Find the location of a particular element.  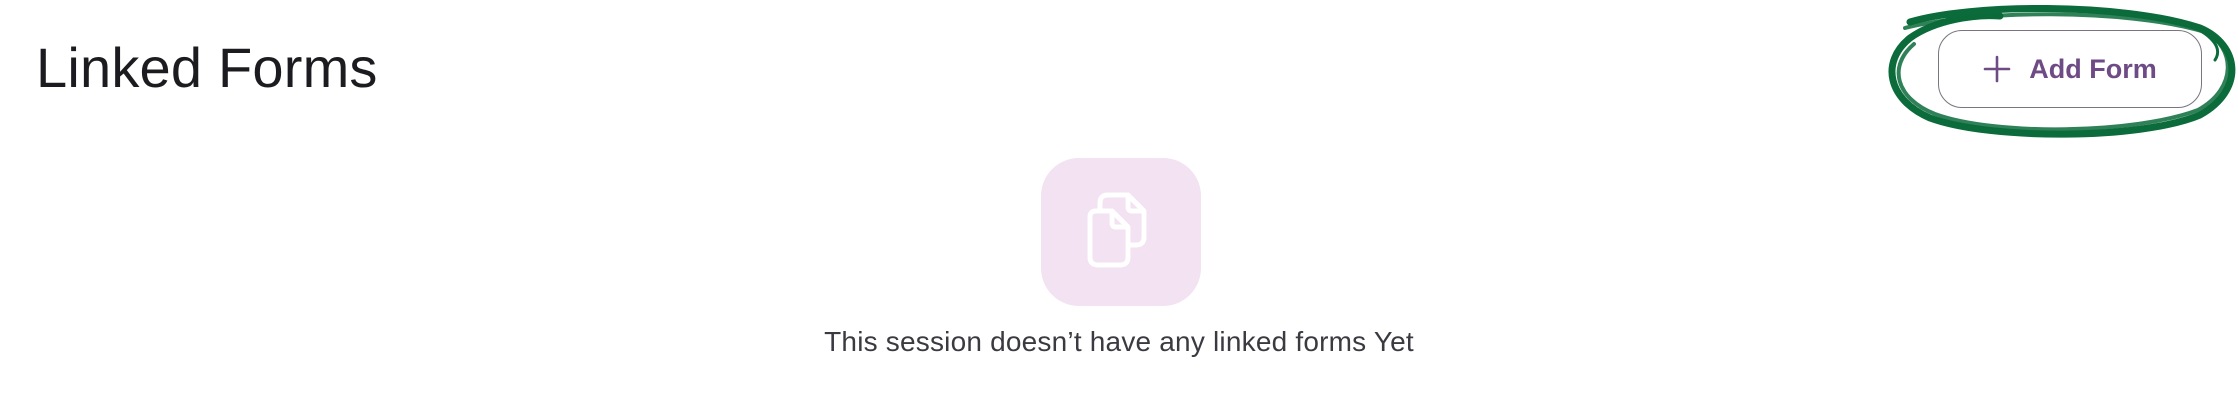

empty-state-icon-box is located at coordinates (1121, 232).